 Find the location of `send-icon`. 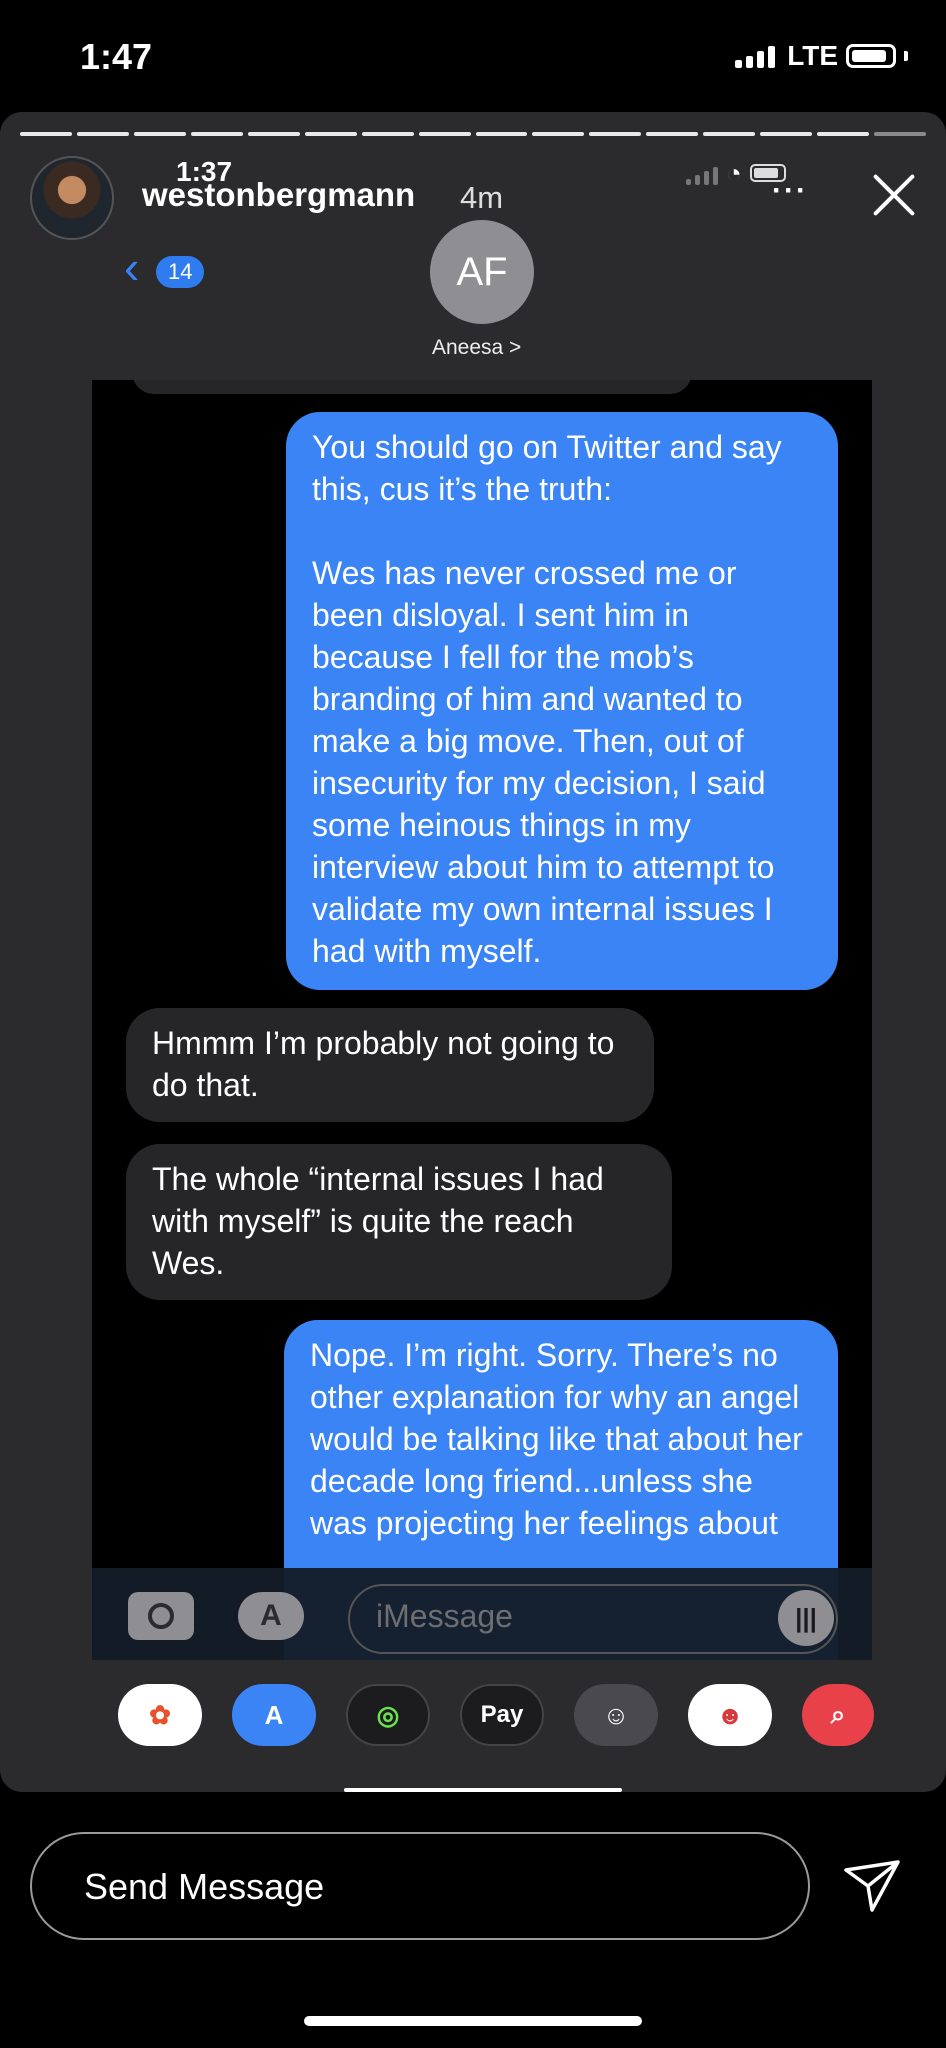

send-icon is located at coordinates (872, 1886).